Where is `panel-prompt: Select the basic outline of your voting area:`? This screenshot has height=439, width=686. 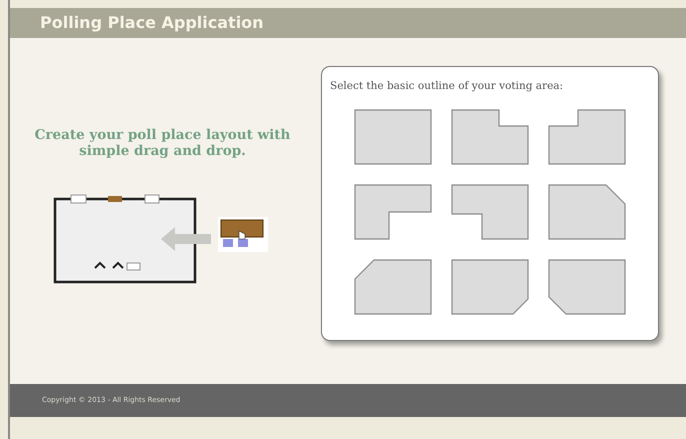 panel-prompt: Select the basic outline of your voting area: is located at coordinates (447, 86).